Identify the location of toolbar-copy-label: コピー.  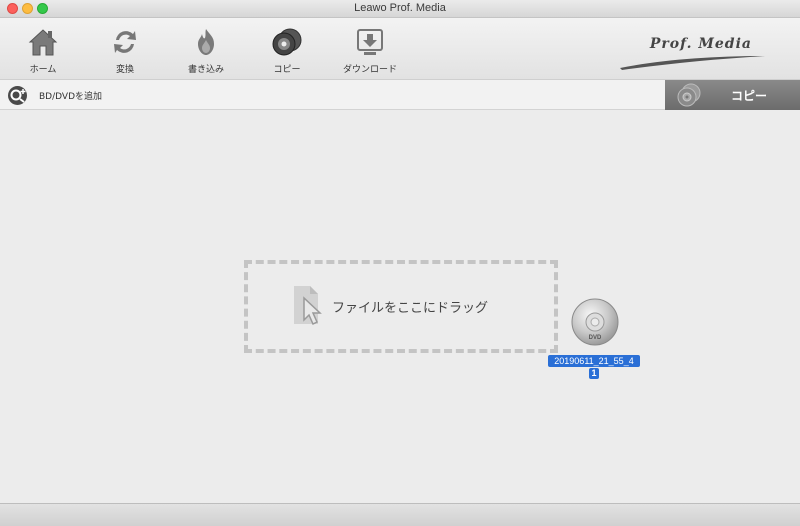
(287, 70).